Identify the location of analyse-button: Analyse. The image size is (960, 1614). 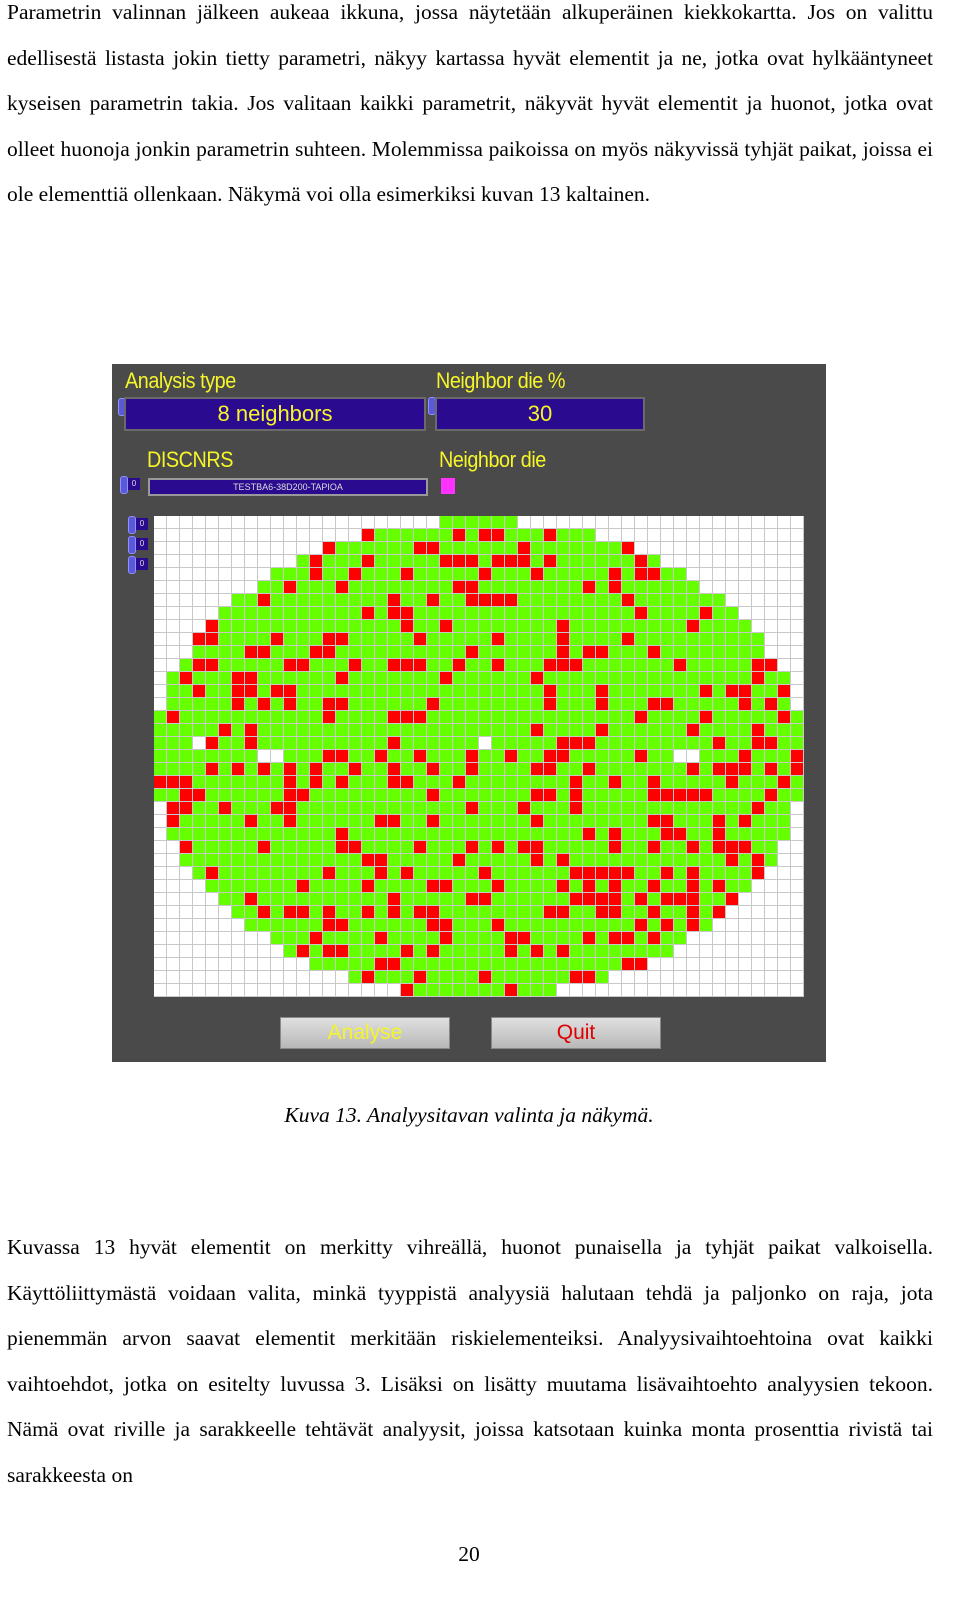
(365, 1033).